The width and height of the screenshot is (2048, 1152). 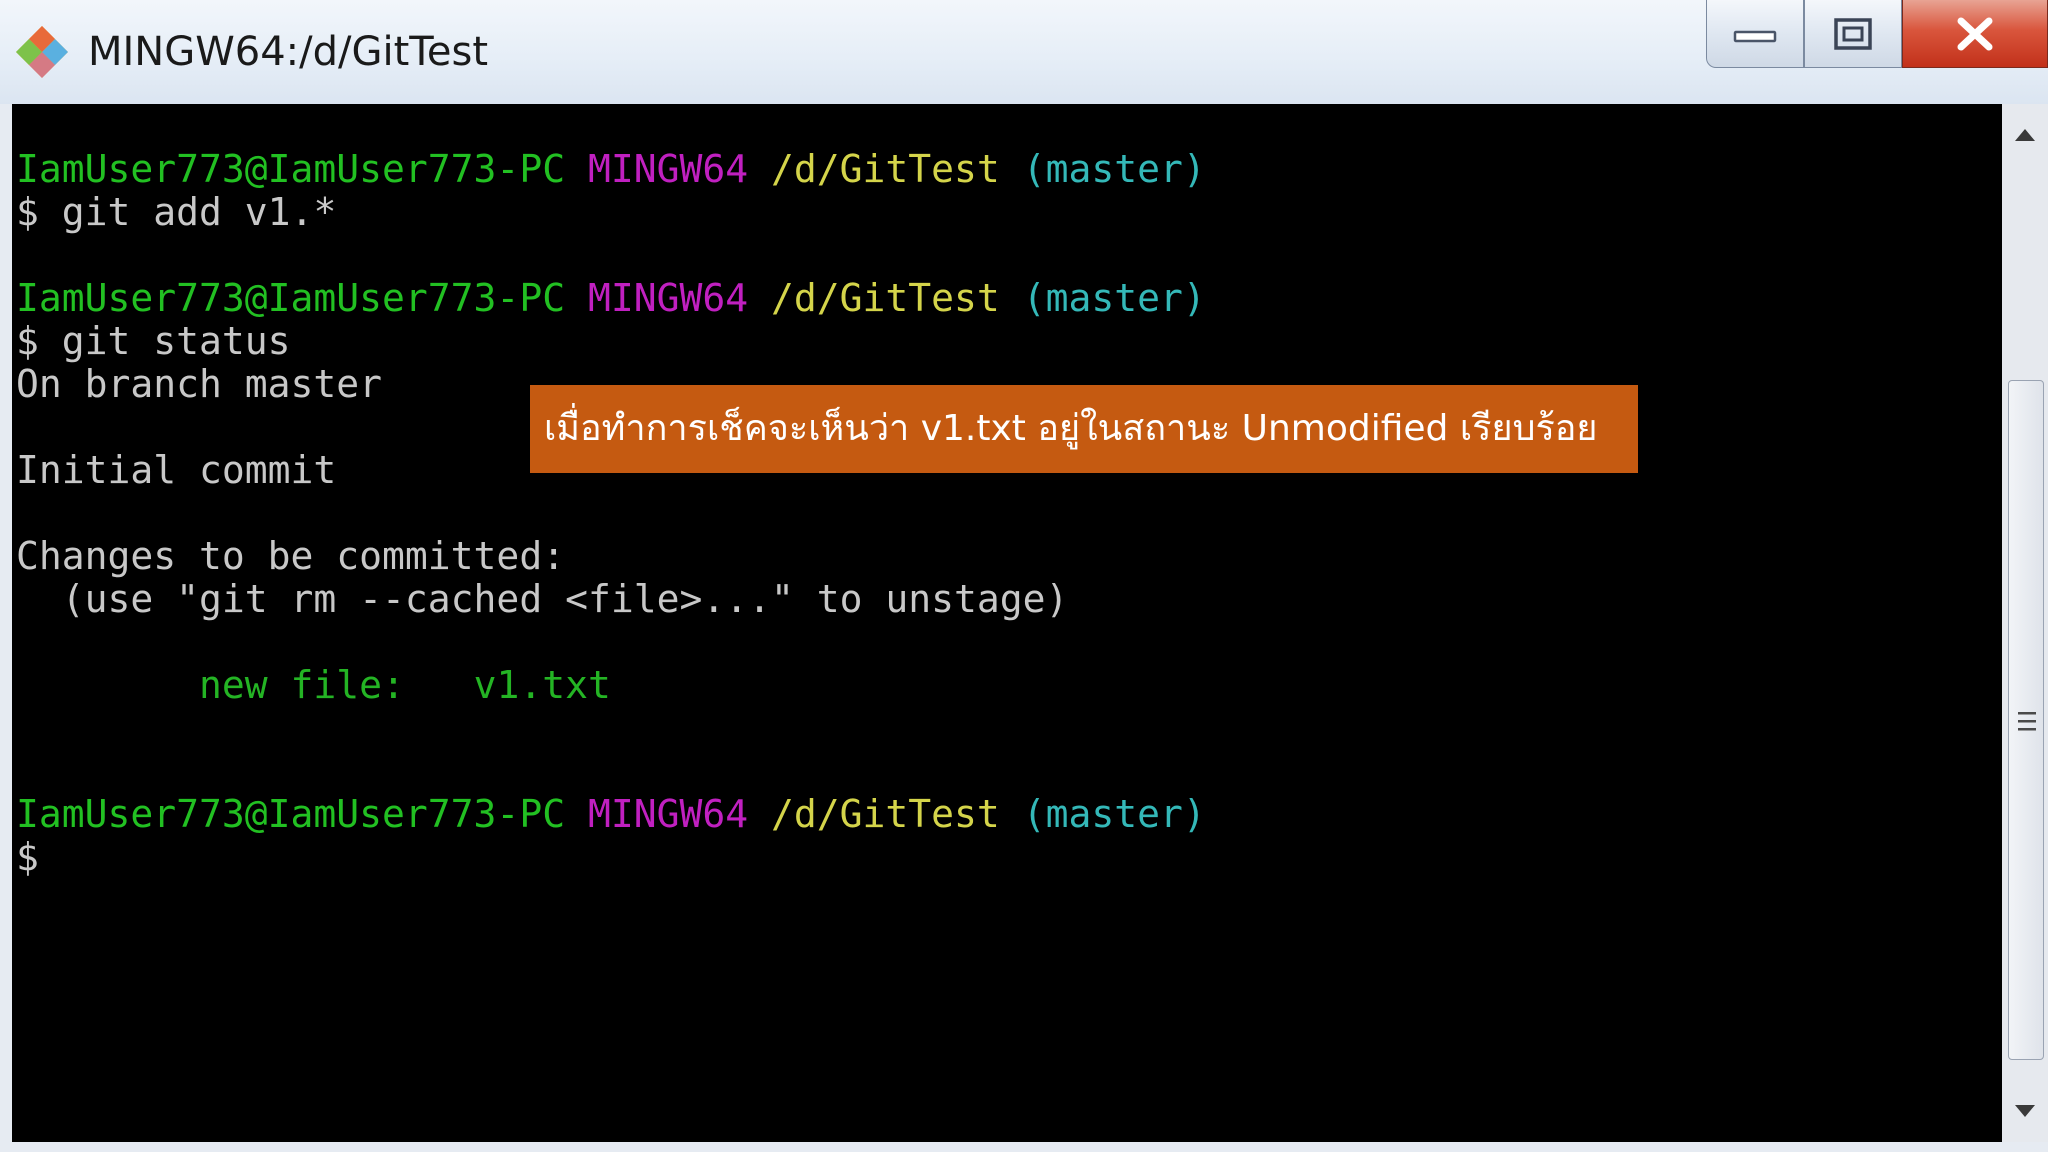 What do you see at coordinates (2025, 1111) in the screenshot?
I see `scroll-down-arrow-icon` at bounding box center [2025, 1111].